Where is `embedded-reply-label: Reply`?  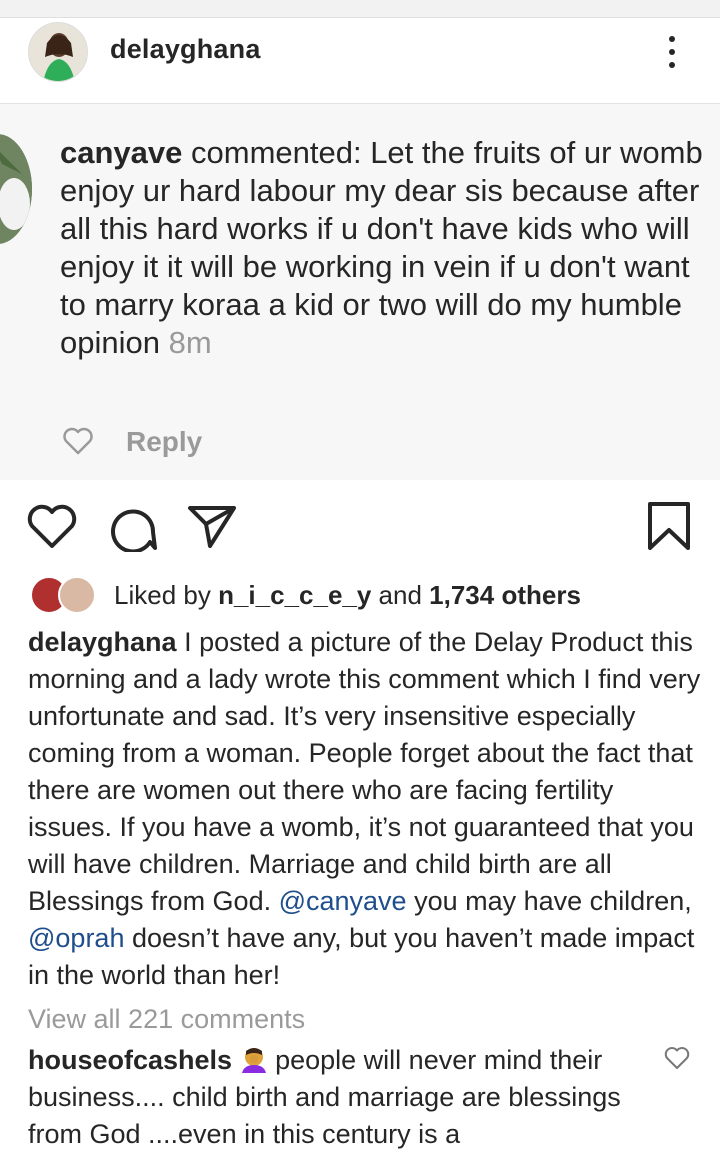
embedded-reply-label: Reply is located at coordinates (164, 441).